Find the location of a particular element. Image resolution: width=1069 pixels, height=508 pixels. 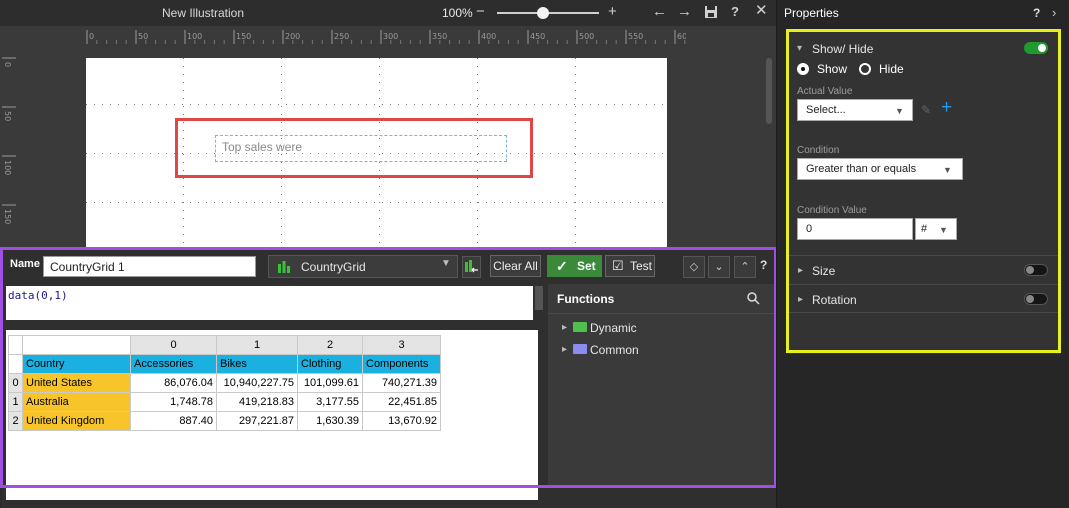

undo-arrow-icon: ← is located at coordinates (659, 11).